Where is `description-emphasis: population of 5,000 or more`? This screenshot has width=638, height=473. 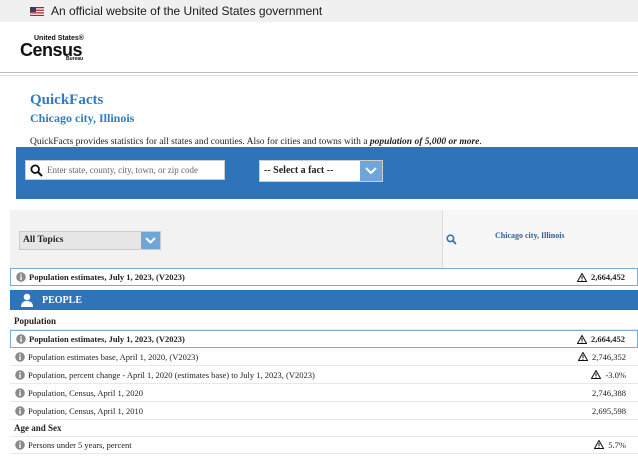 description-emphasis: population of 5,000 or more is located at coordinates (424, 142).